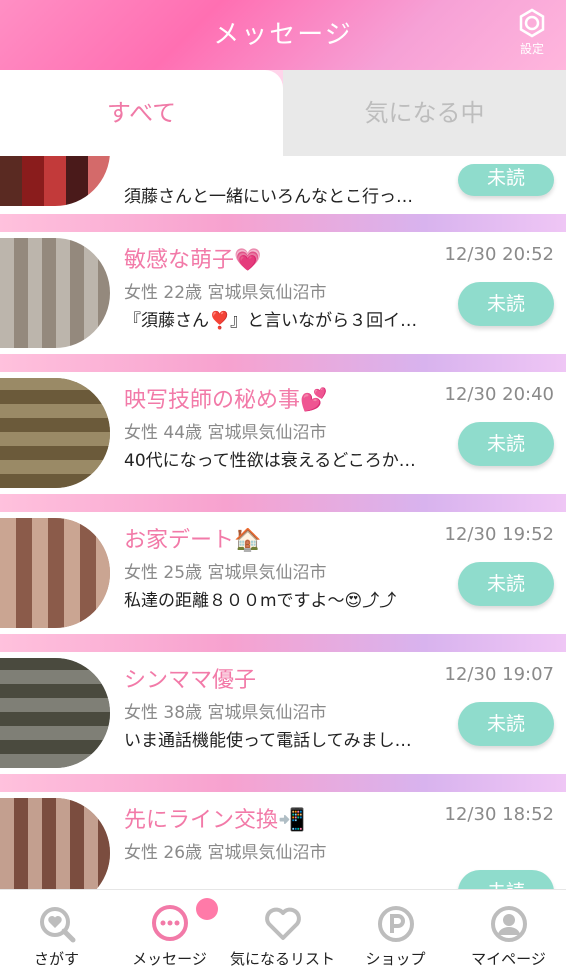 The width and height of the screenshot is (566, 974). Describe the element at coordinates (424, 113) in the screenshot. I see `tab-interested: 気になる中` at that location.